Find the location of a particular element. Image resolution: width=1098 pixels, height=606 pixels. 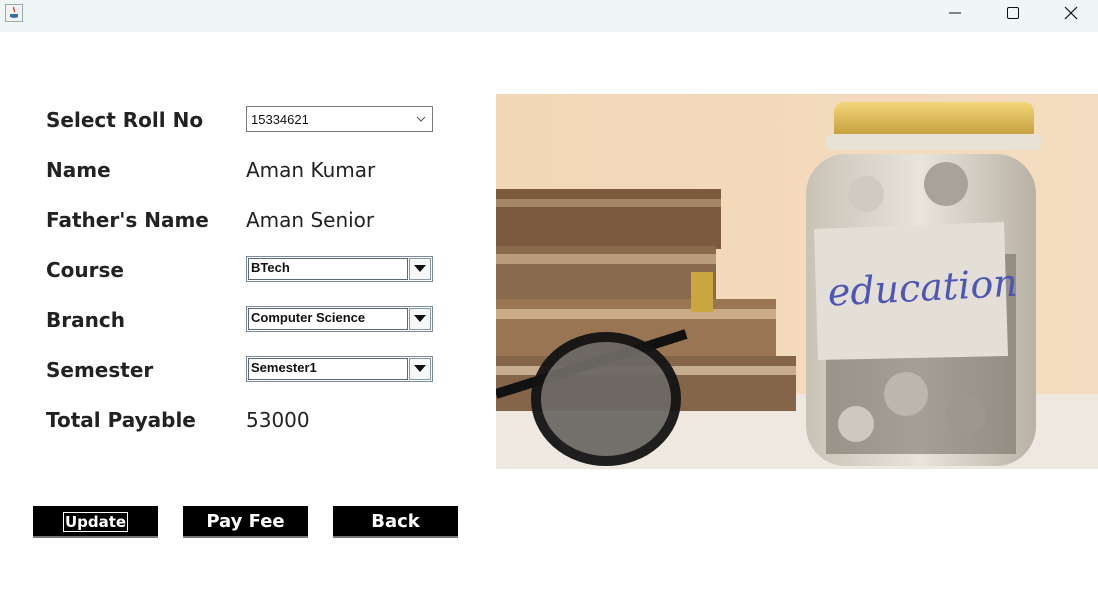

maximize-button is located at coordinates (1014, 14).